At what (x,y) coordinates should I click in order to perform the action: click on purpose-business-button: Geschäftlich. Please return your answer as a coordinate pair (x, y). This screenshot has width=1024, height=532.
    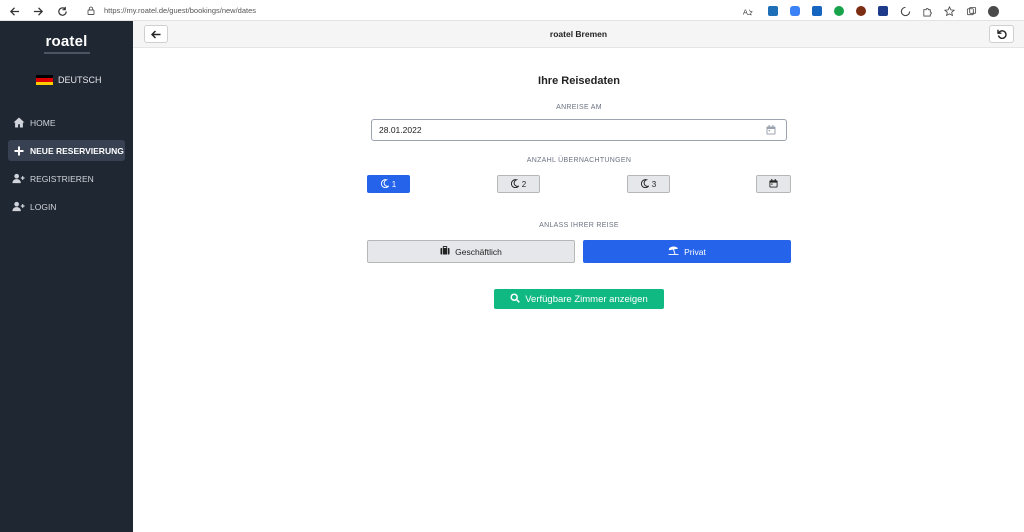
    Looking at the image, I should click on (471, 251).